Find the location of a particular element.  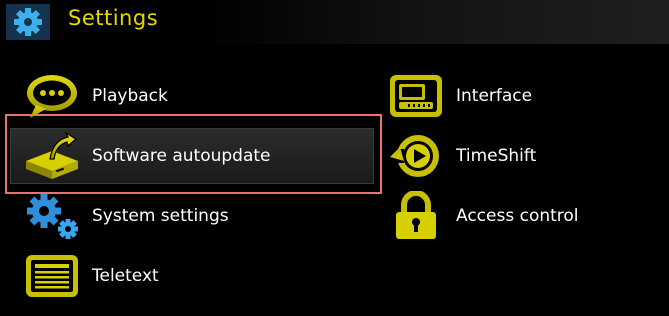

menu-item-label: TimeShift is located at coordinates (496, 156).